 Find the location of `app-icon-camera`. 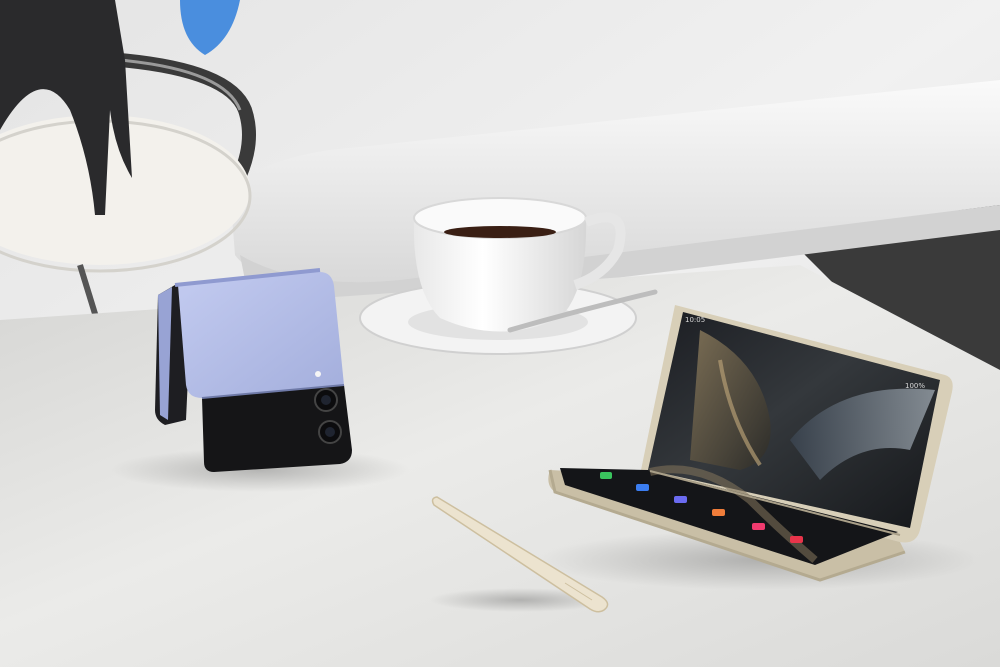

app-icon-camera is located at coordinates (796, 539).